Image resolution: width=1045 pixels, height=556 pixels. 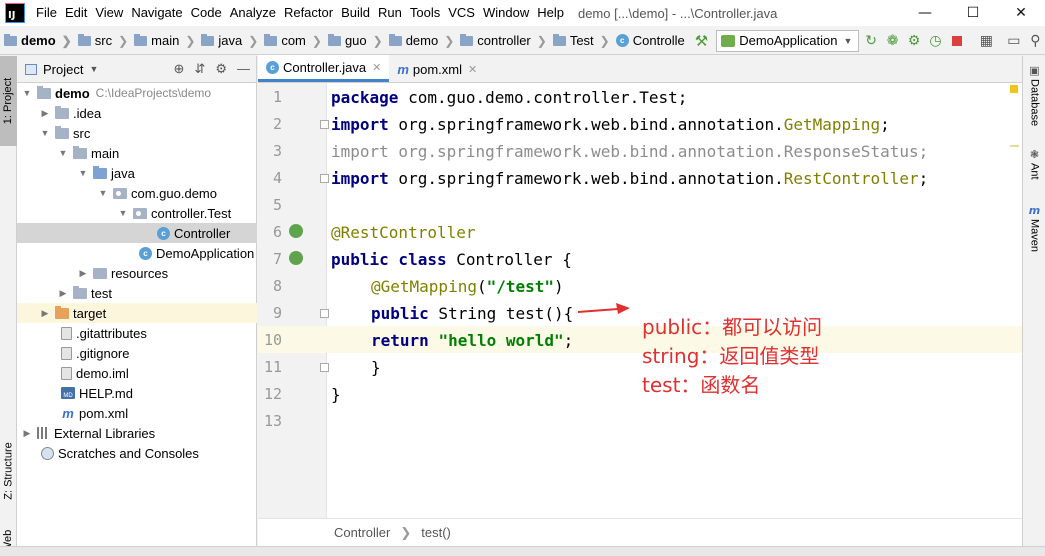 What do you see at coordinates (308, 13) in the screenshot?
I see `menu-refactor: Refactor` at bounding box center [308, 13].